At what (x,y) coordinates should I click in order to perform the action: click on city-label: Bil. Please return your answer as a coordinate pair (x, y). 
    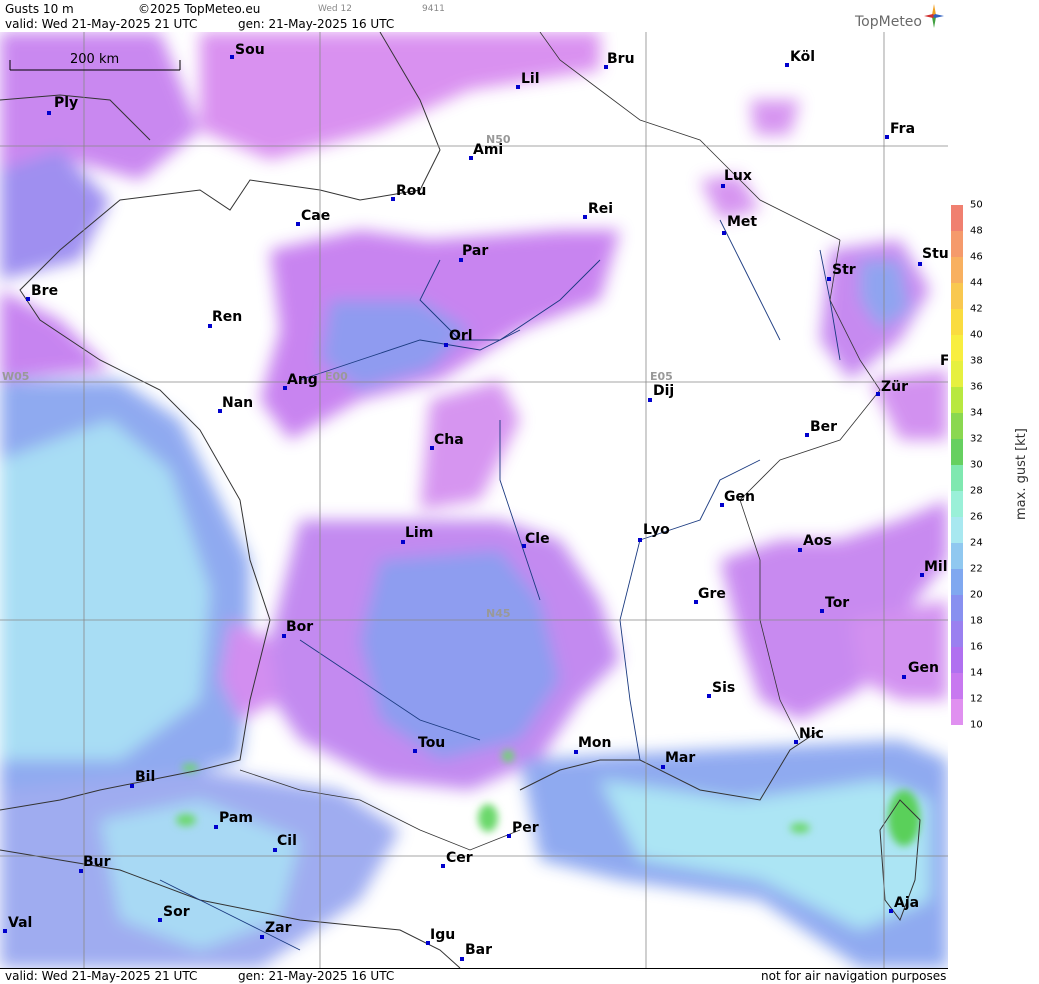
    Looking at the image, I should click on (145, 777).